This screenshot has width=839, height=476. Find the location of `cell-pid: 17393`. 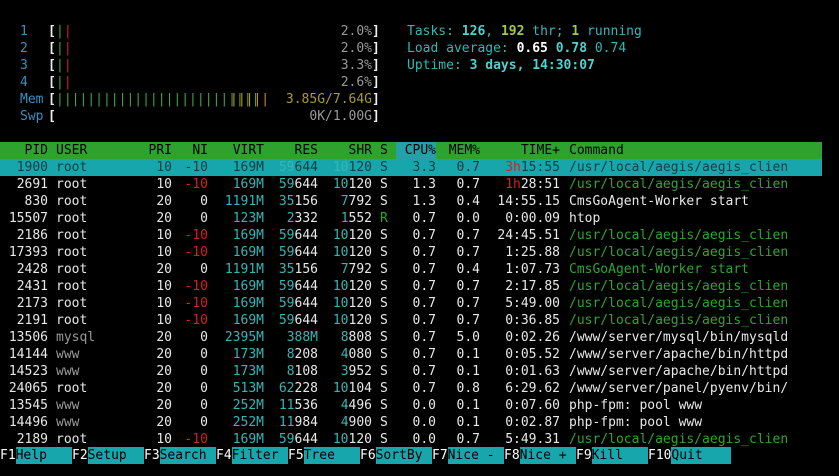

cell-pid: 17393 is located at coordinates (28, 252).